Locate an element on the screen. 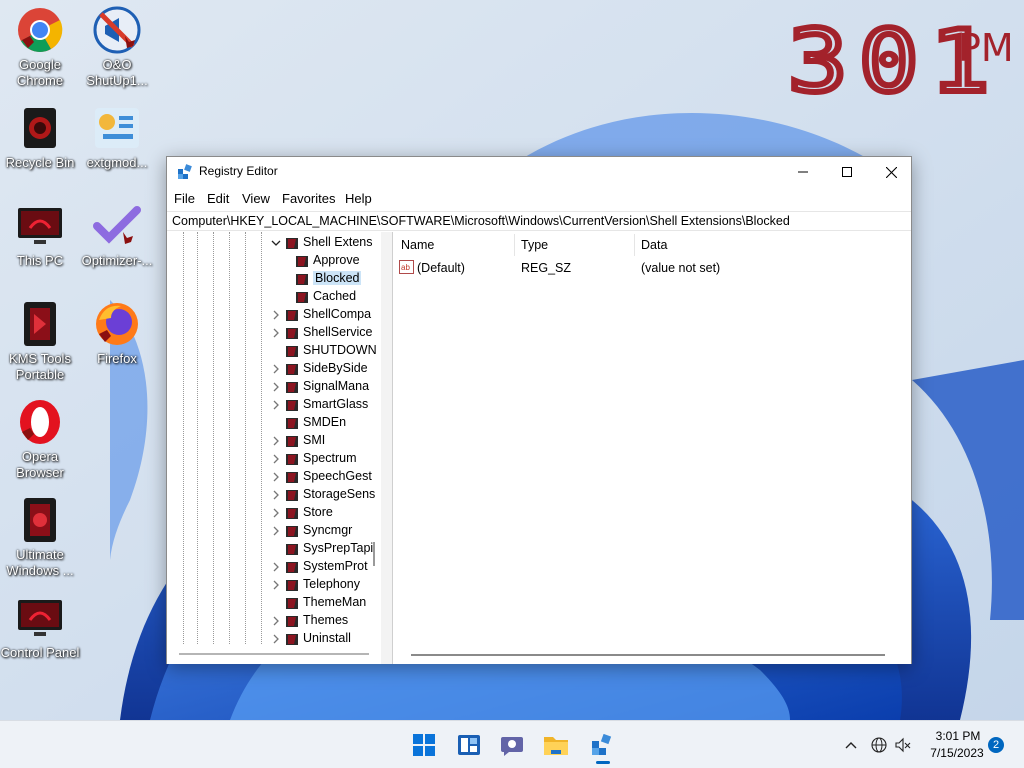 The image size is (1024, 768). menu-favorites: Favorites is located at coordinates (308, 198).